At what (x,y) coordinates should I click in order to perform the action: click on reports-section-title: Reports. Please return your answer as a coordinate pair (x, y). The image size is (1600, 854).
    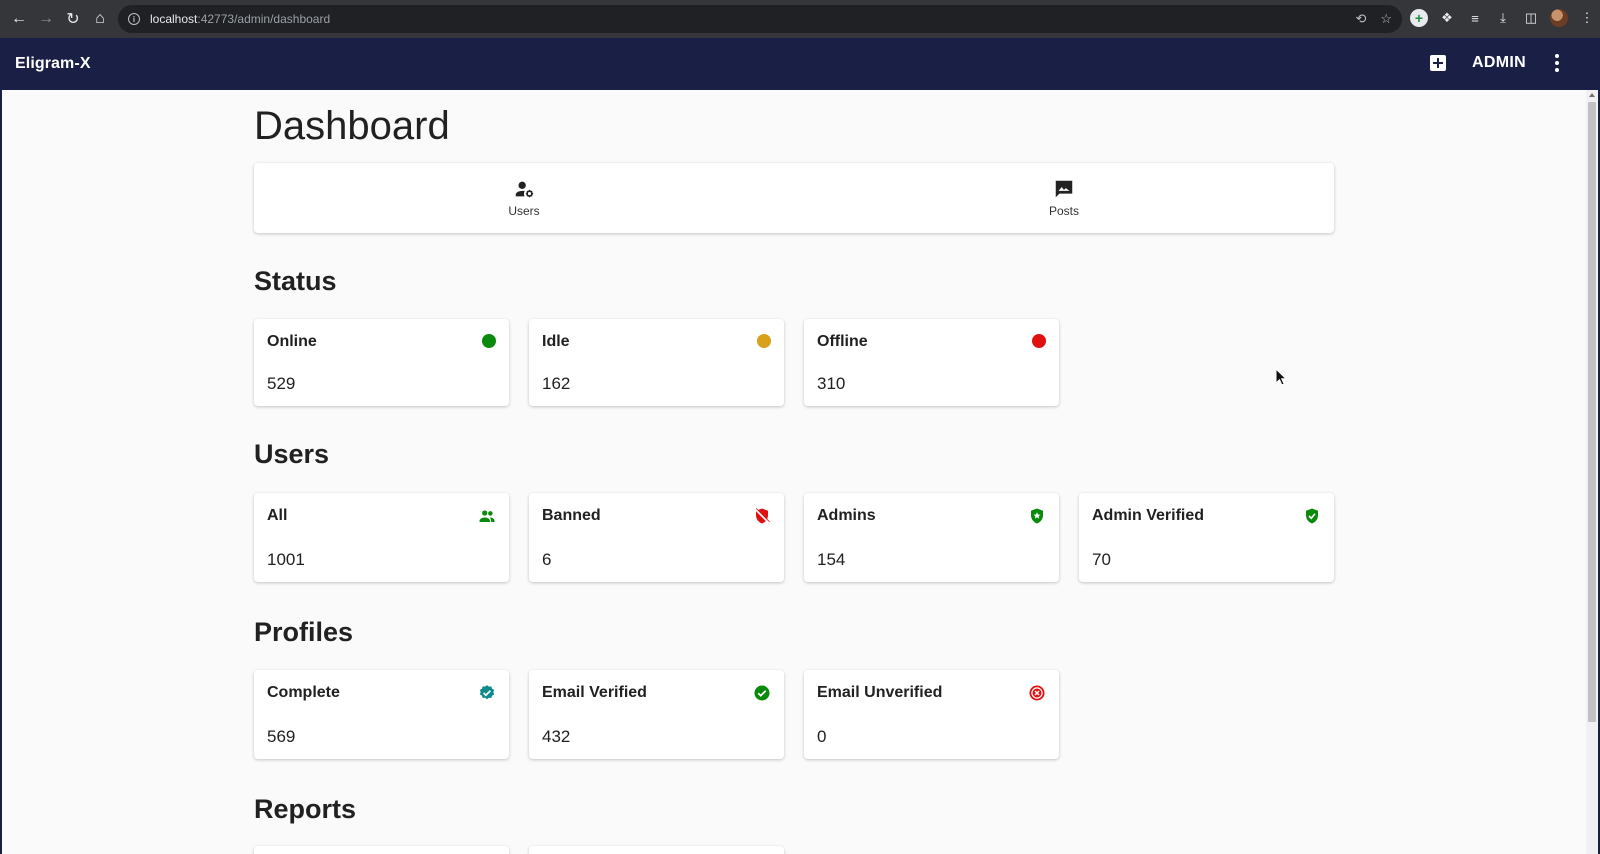
    Looking at the image, I should click on (305, 809).